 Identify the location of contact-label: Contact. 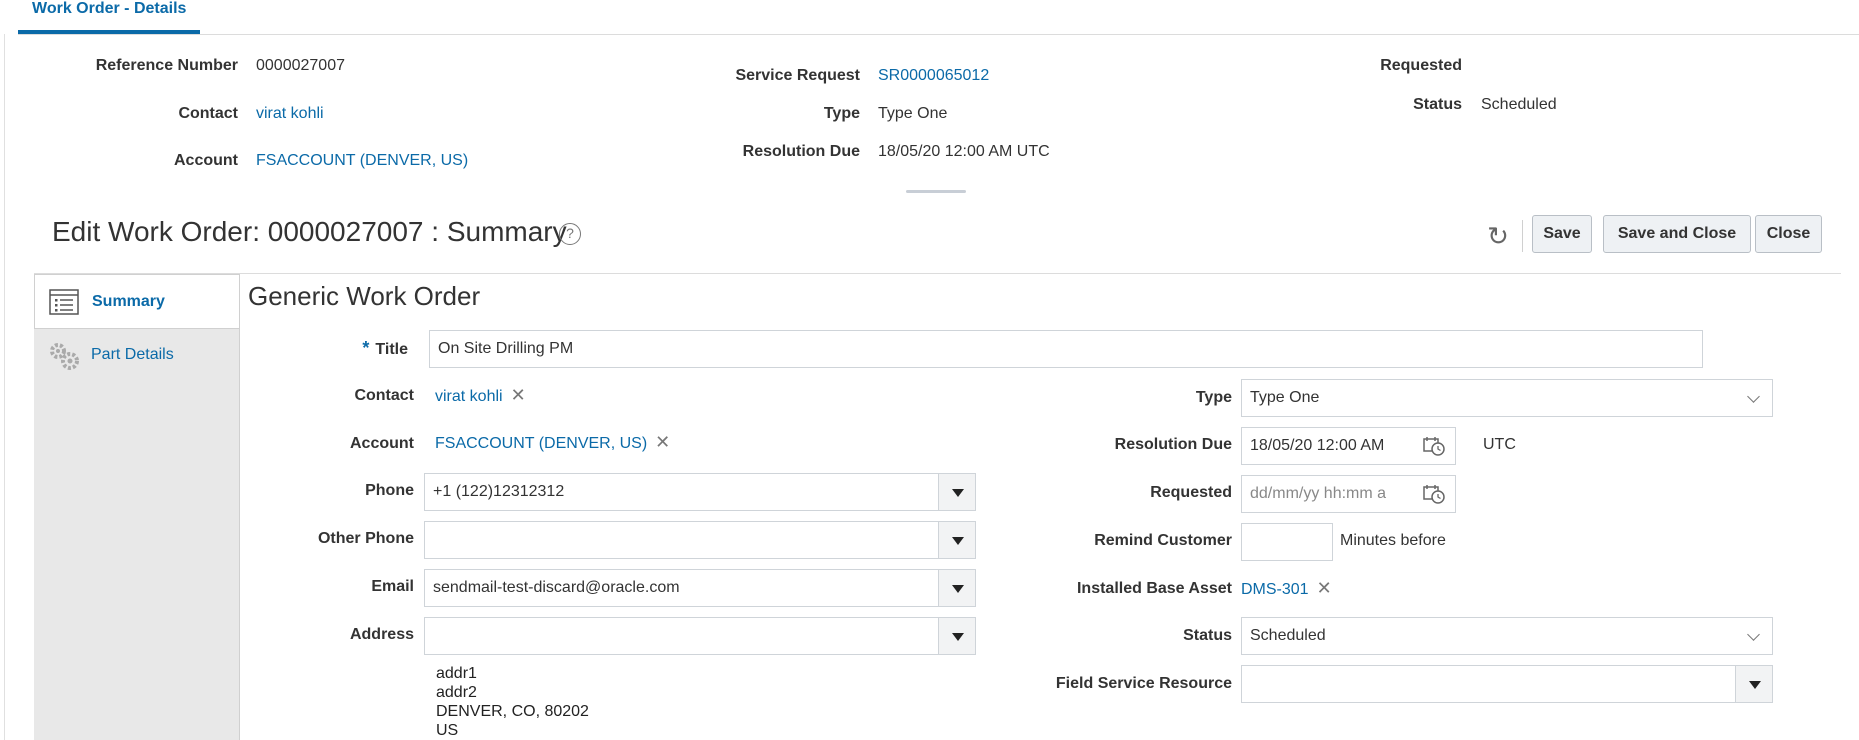
(384, 395).